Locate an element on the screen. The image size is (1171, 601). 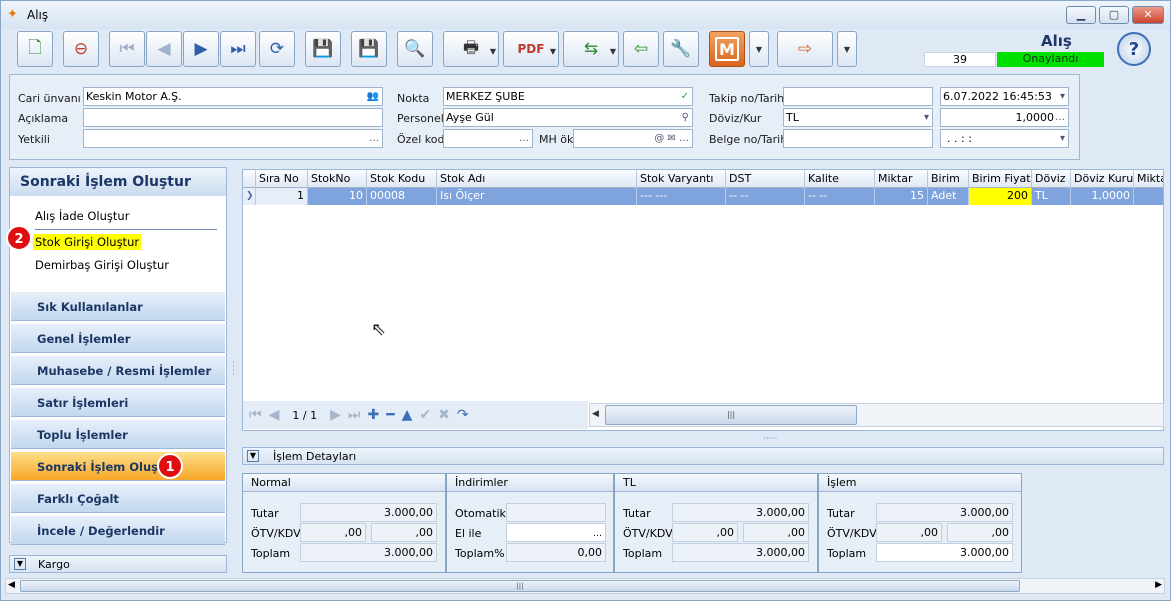
personel-field: Ayşe Gül ⚲ is located at coordinates (568, 117).